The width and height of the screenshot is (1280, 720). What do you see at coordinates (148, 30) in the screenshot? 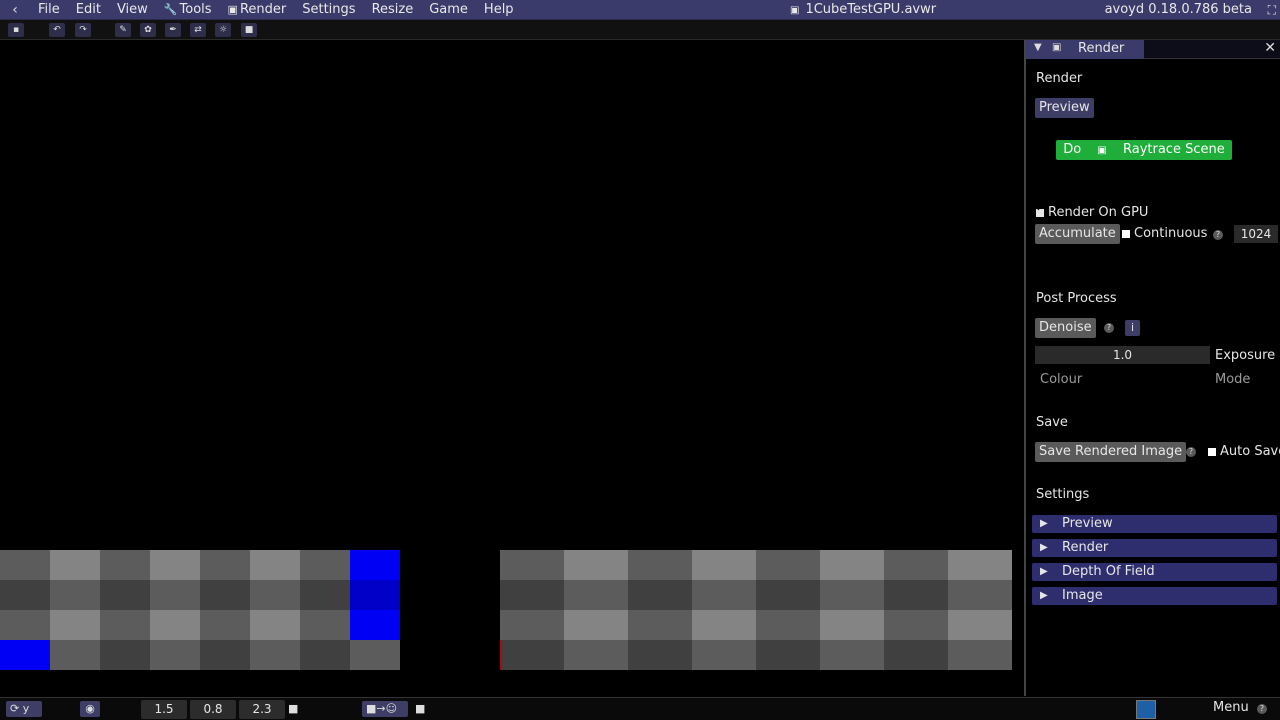
I see `brush-icon: ✿` at bounding box center [148, 30].